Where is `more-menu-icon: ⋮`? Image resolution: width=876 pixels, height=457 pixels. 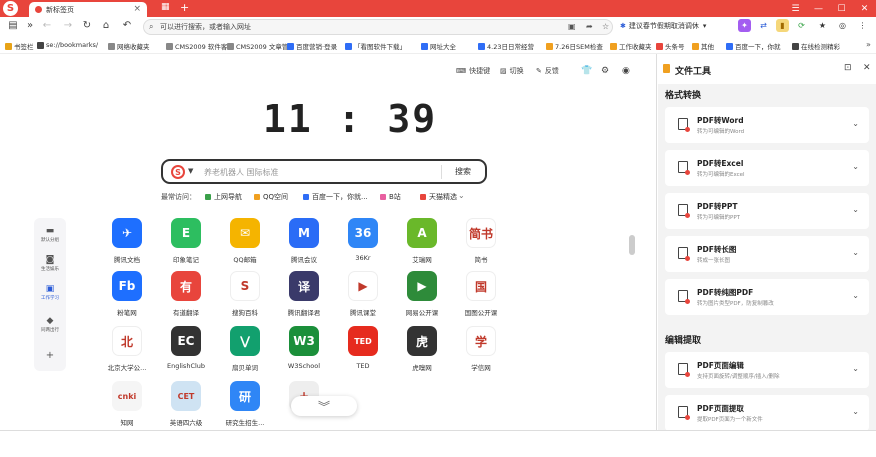
more-menu-icon: ⋮ is located at coordinates (862, 25).